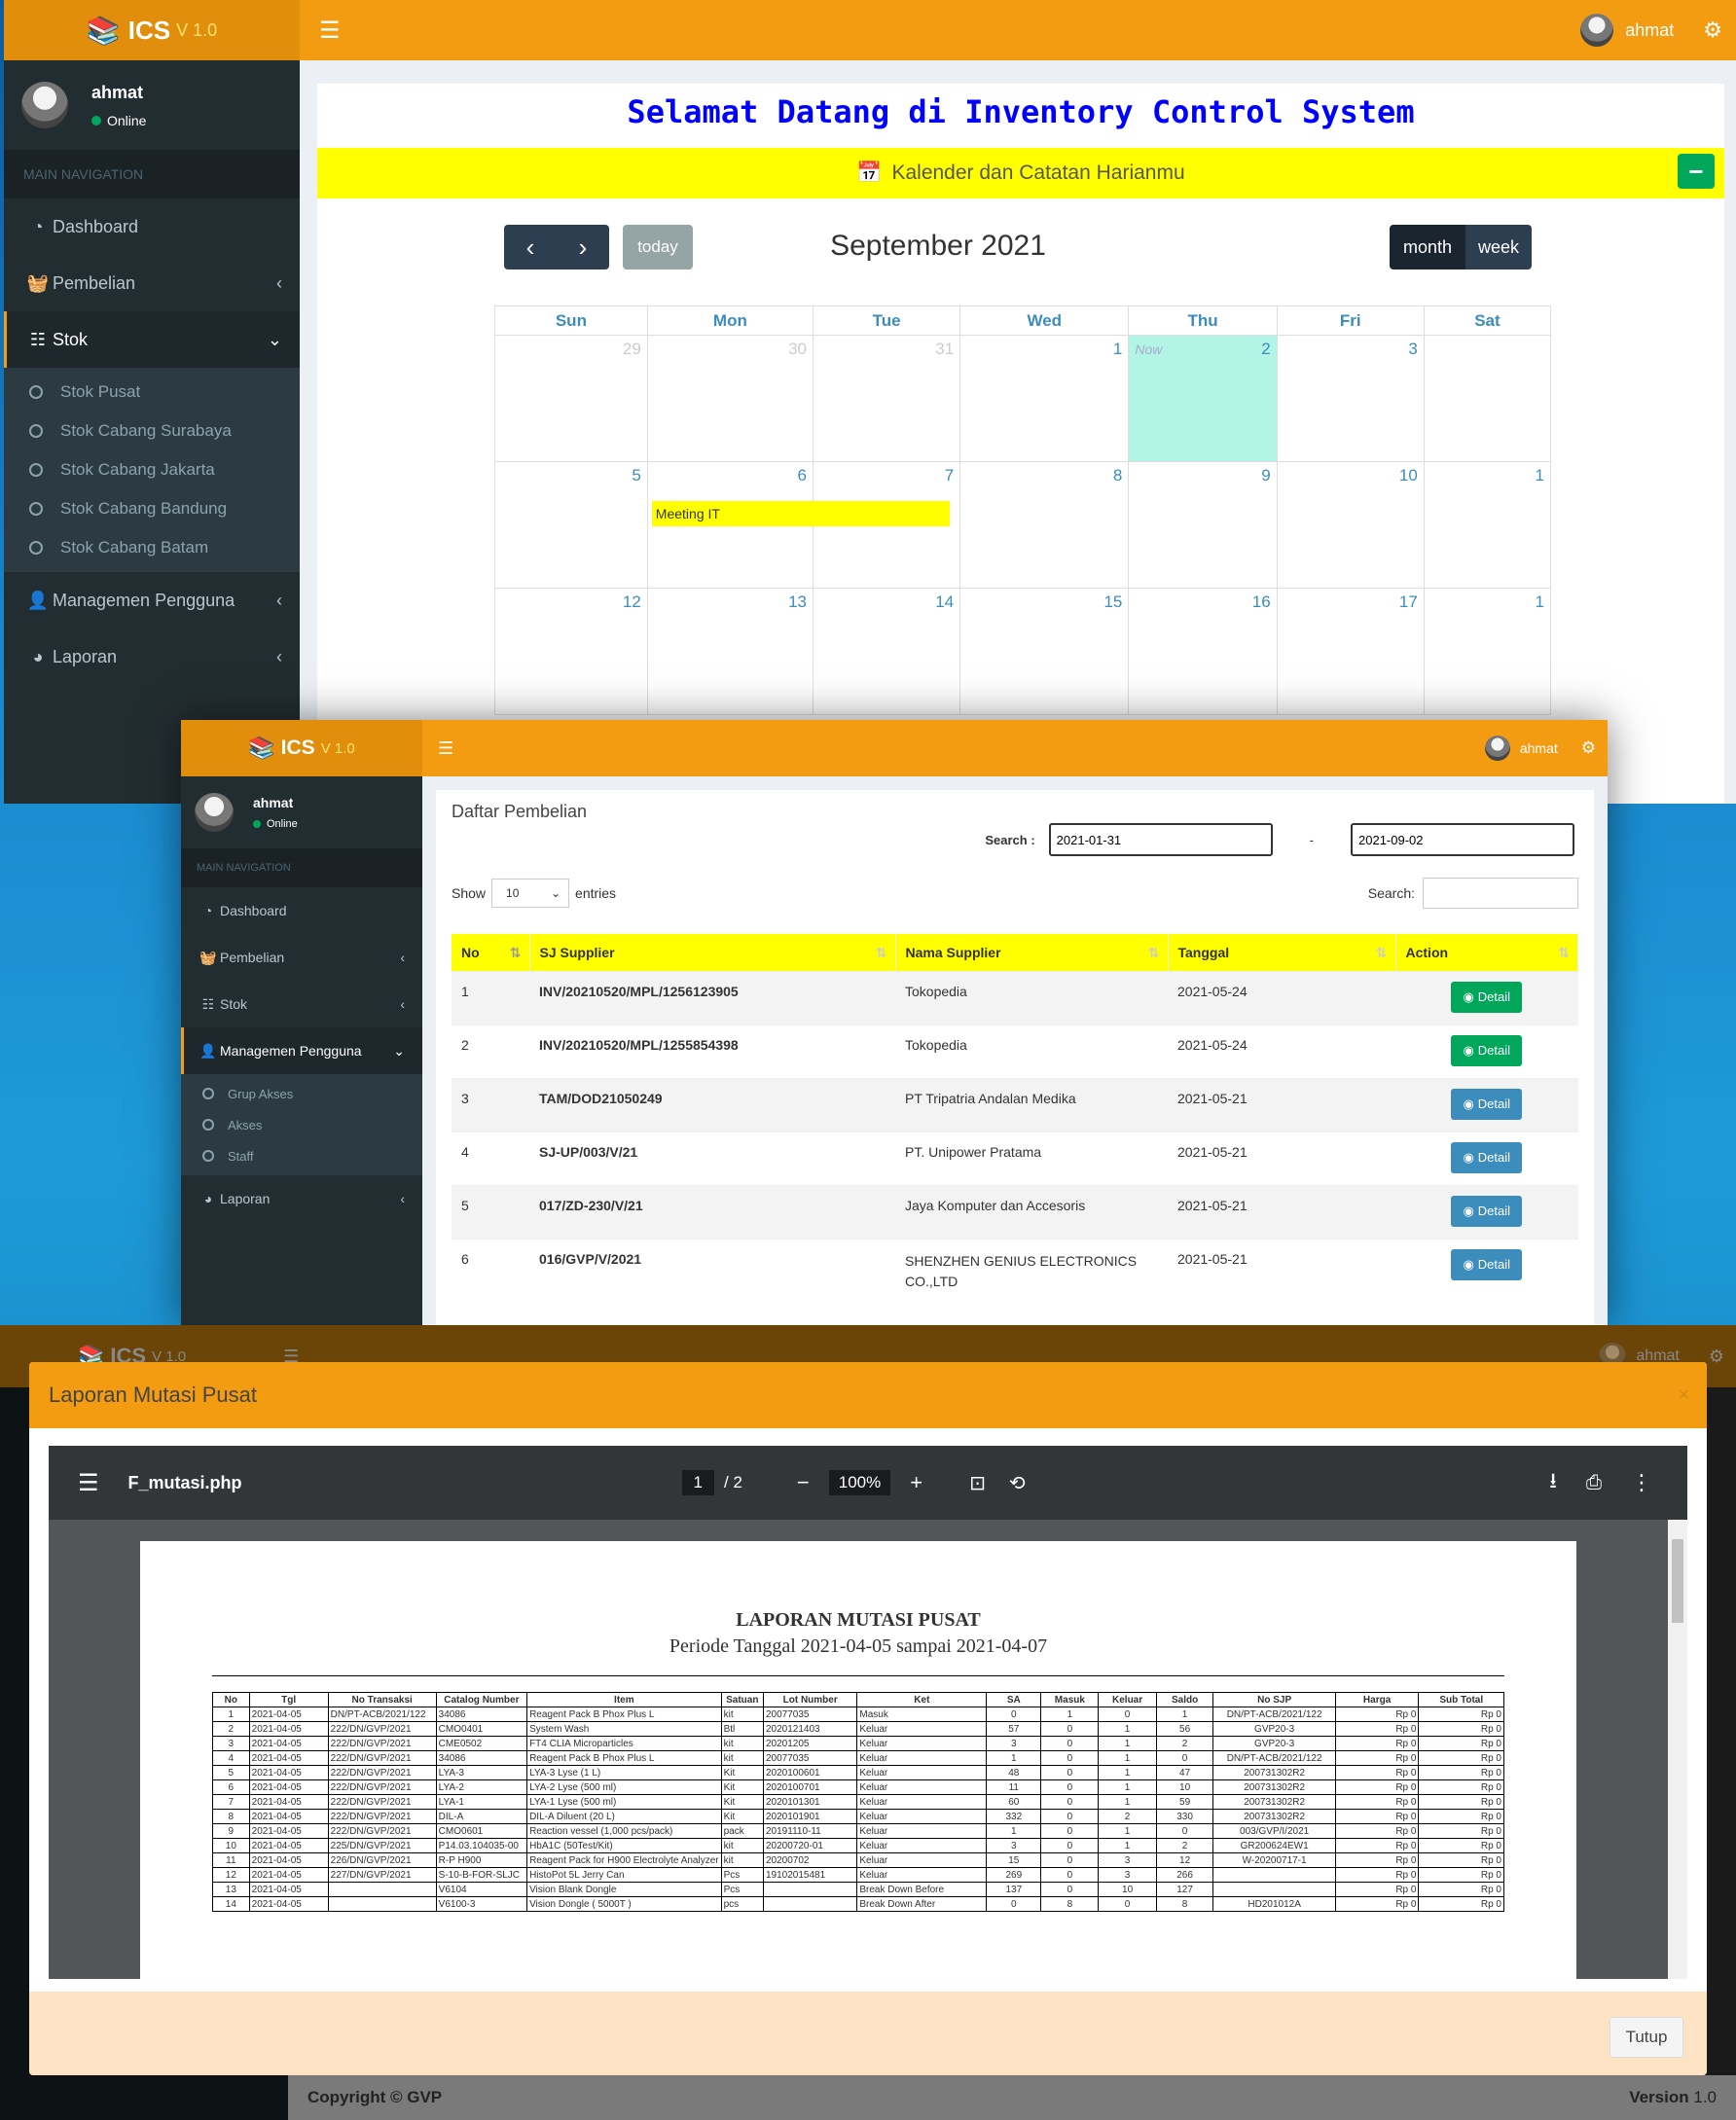  Describe the element at coordinates (152, 548) in the screenshot. I see `submenu-stok-batam: Stok Cabang Batam` at that location.